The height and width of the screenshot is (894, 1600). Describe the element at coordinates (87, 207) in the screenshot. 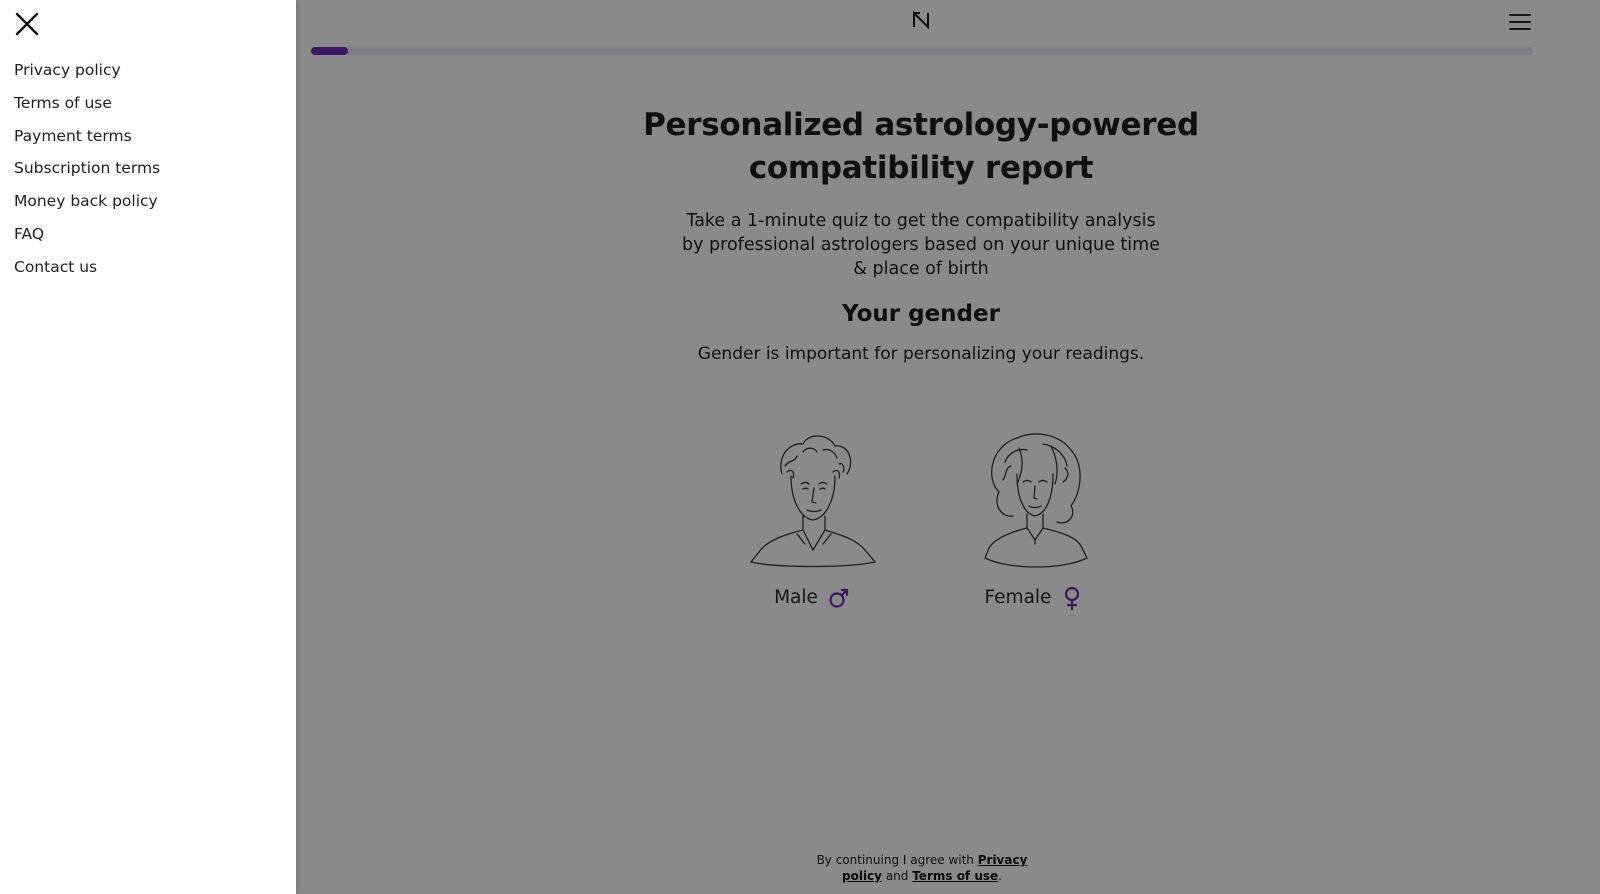

I see `menu-item-money-back-policy: Money back policy` at that location.